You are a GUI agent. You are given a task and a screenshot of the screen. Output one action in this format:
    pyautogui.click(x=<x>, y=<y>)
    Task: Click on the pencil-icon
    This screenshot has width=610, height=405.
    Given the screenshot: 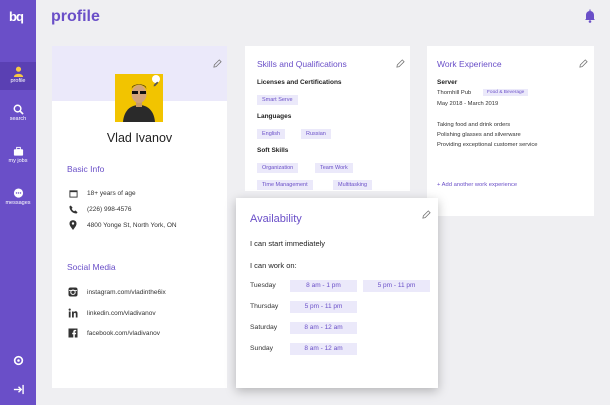 What is the action you would take?
    pyautogui.click(x=156, y=84)
    